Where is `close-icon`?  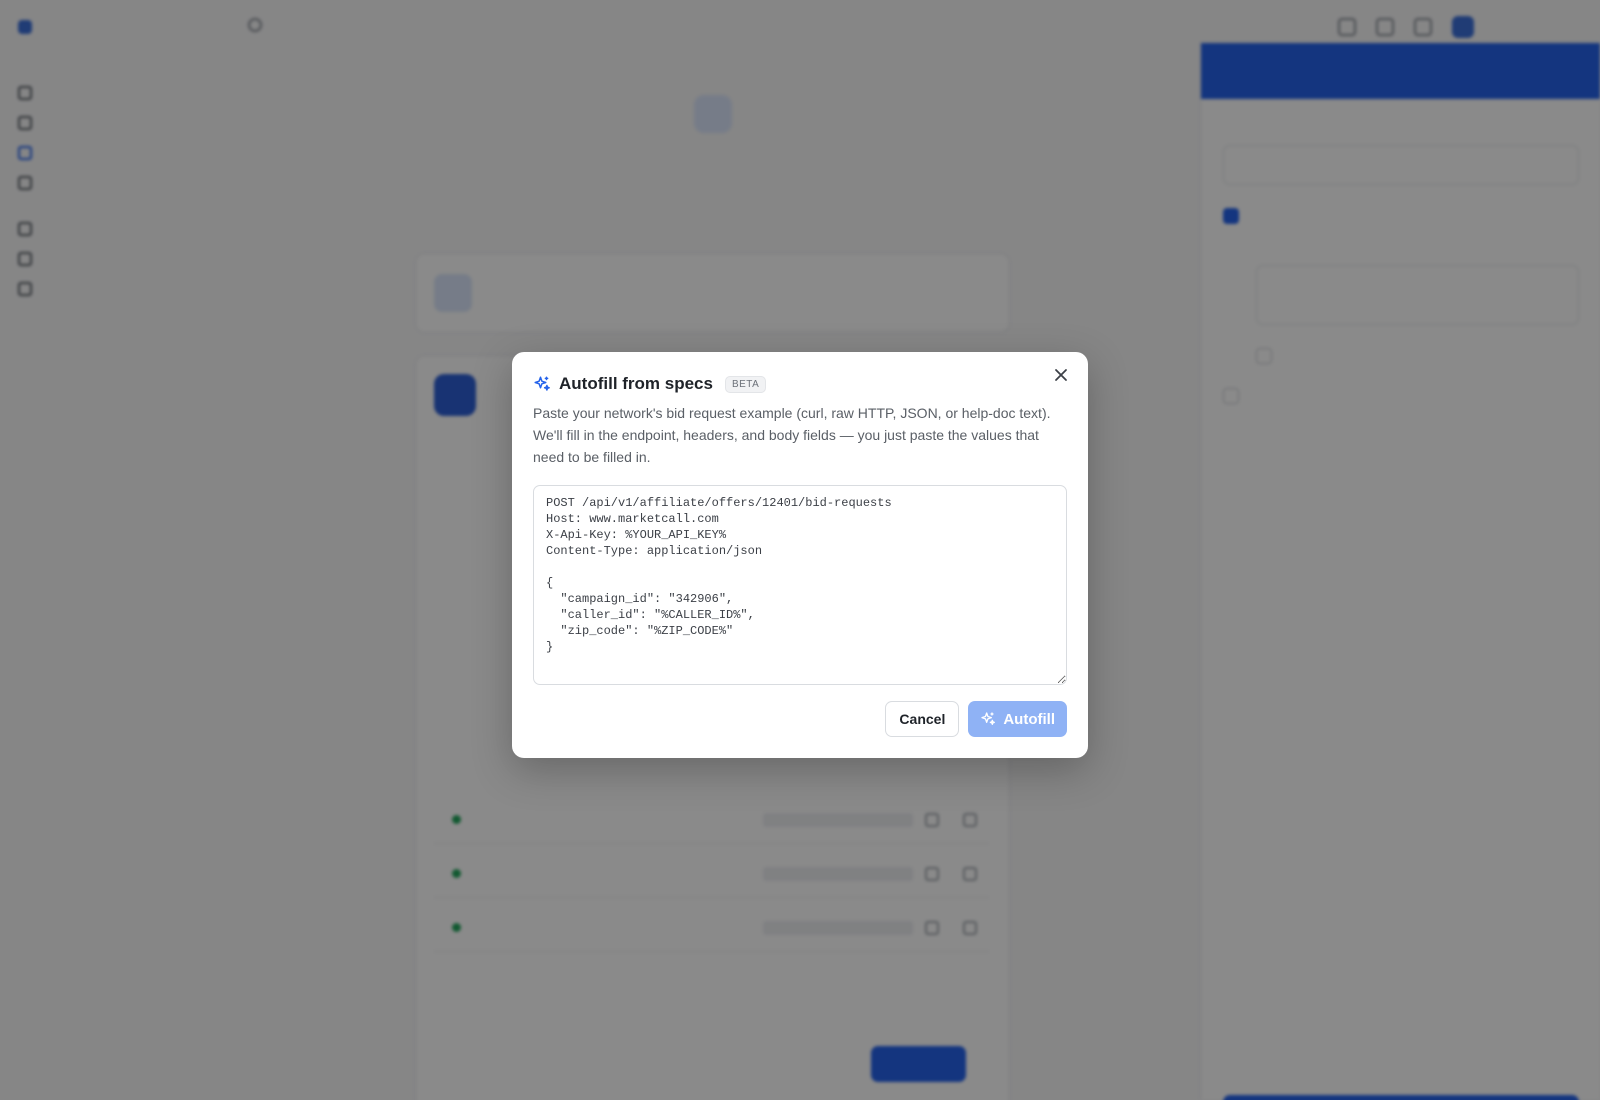 close-icon is located at coordinates (1061, 377).